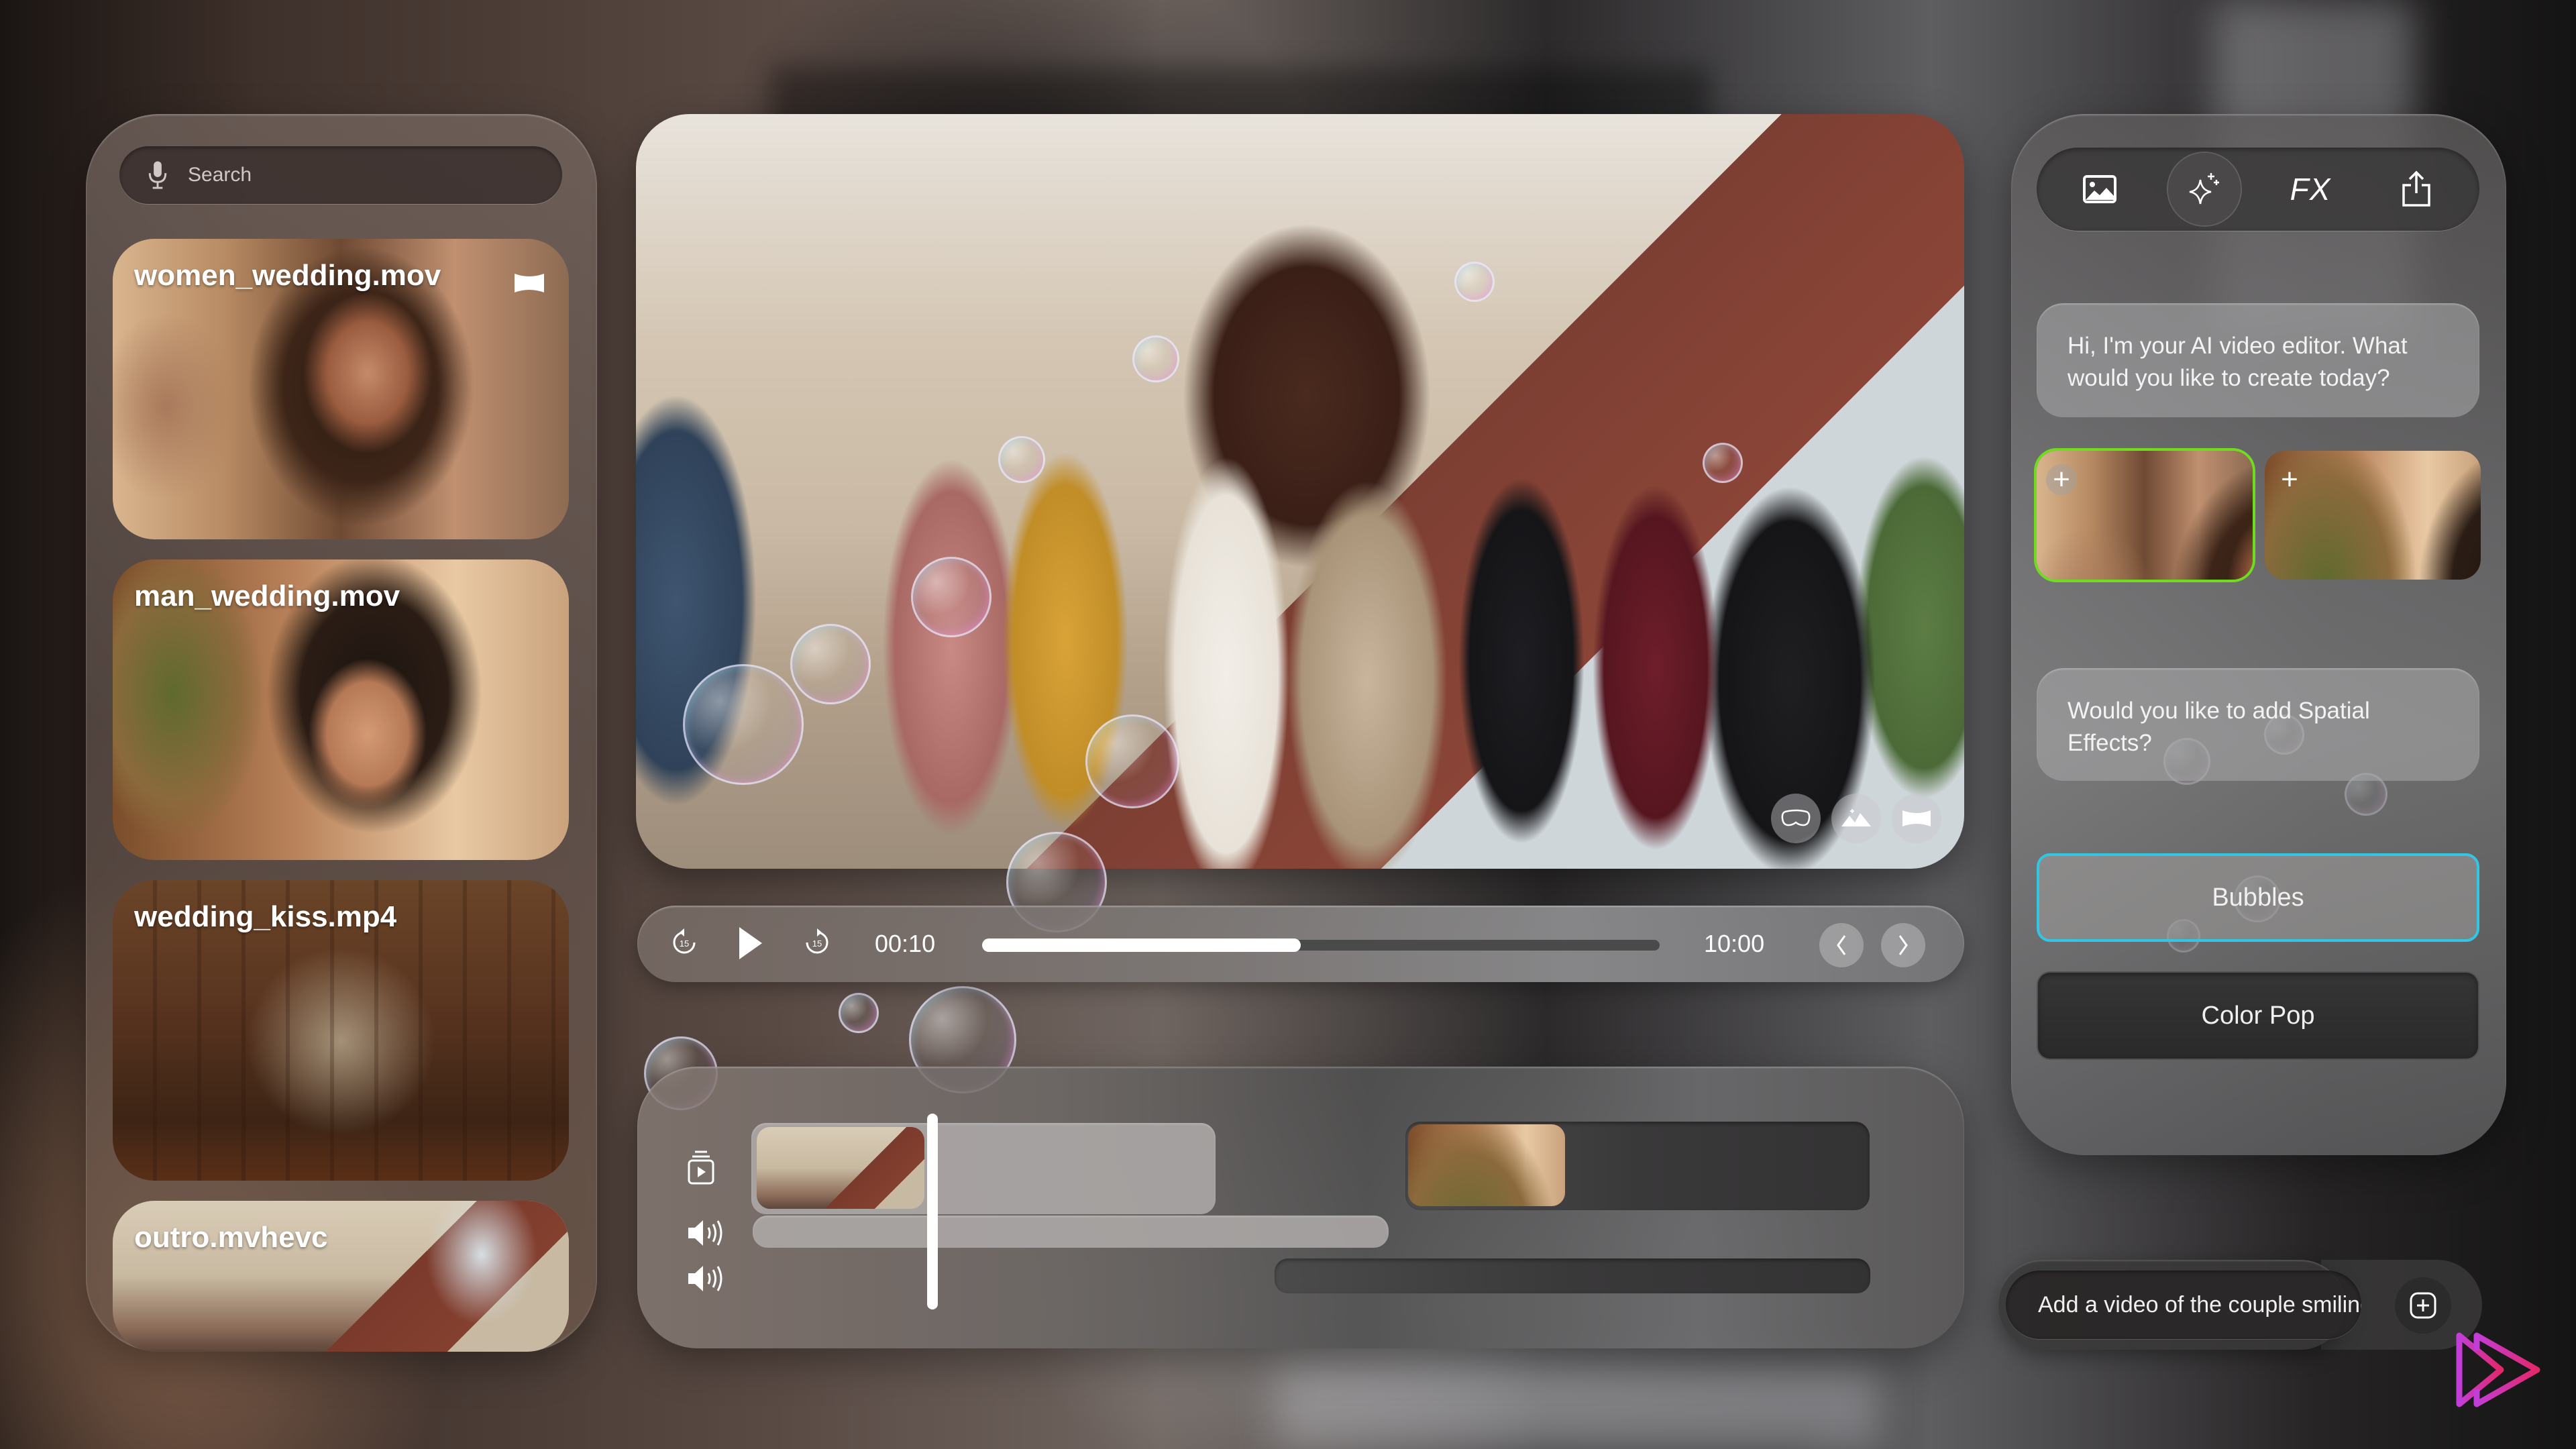  I want to click on immersive-view-button, so click(1796, 818).